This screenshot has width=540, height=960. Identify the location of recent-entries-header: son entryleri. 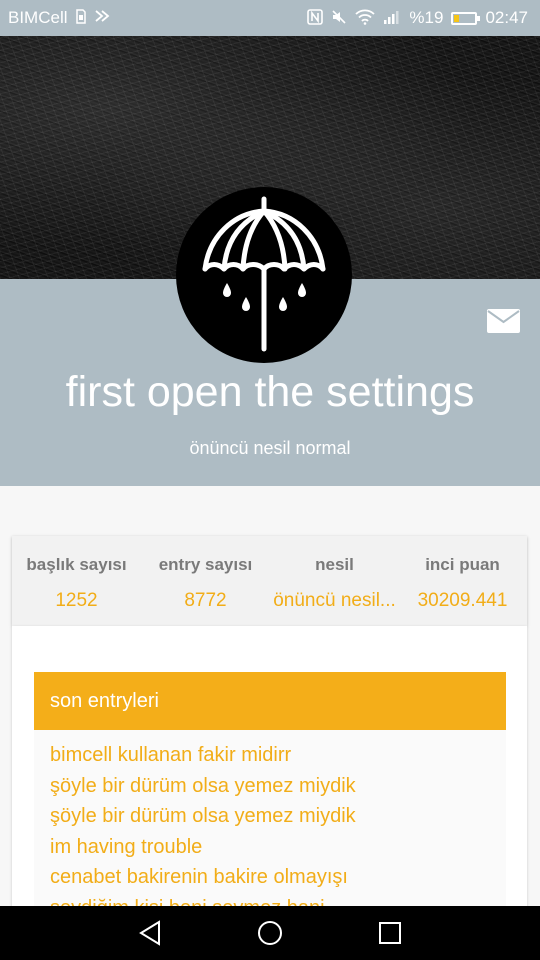
(270, 701).